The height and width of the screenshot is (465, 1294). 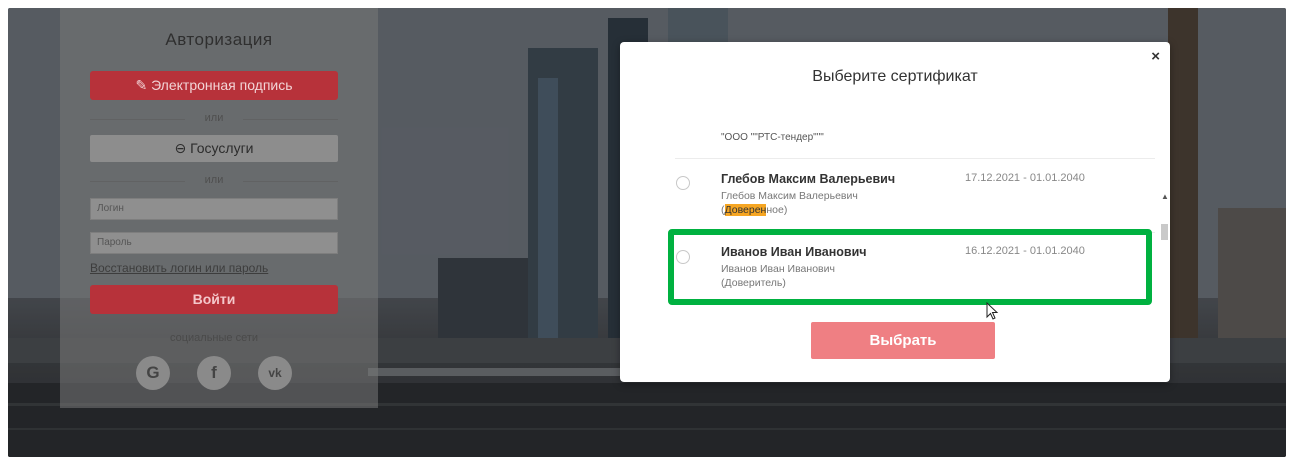 I want to click on cert-validity-dates: 16.12.2021 - 01.01.2040, so click(x=1025, y=251).